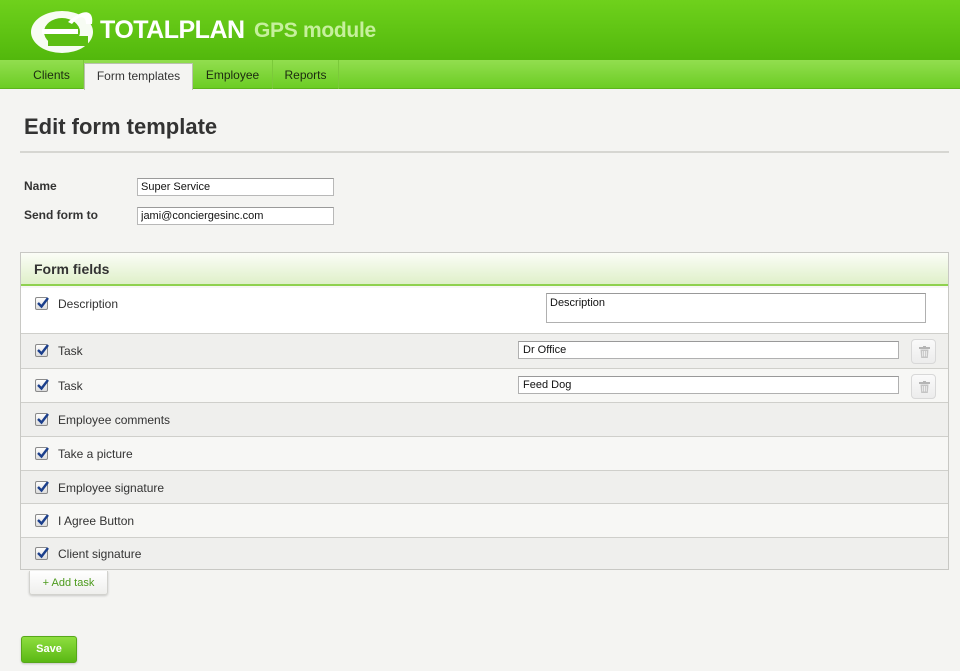 The height and width of the screenshot is (671, 960). I want to click on send-to-label: Send form to, so click(61, 215).